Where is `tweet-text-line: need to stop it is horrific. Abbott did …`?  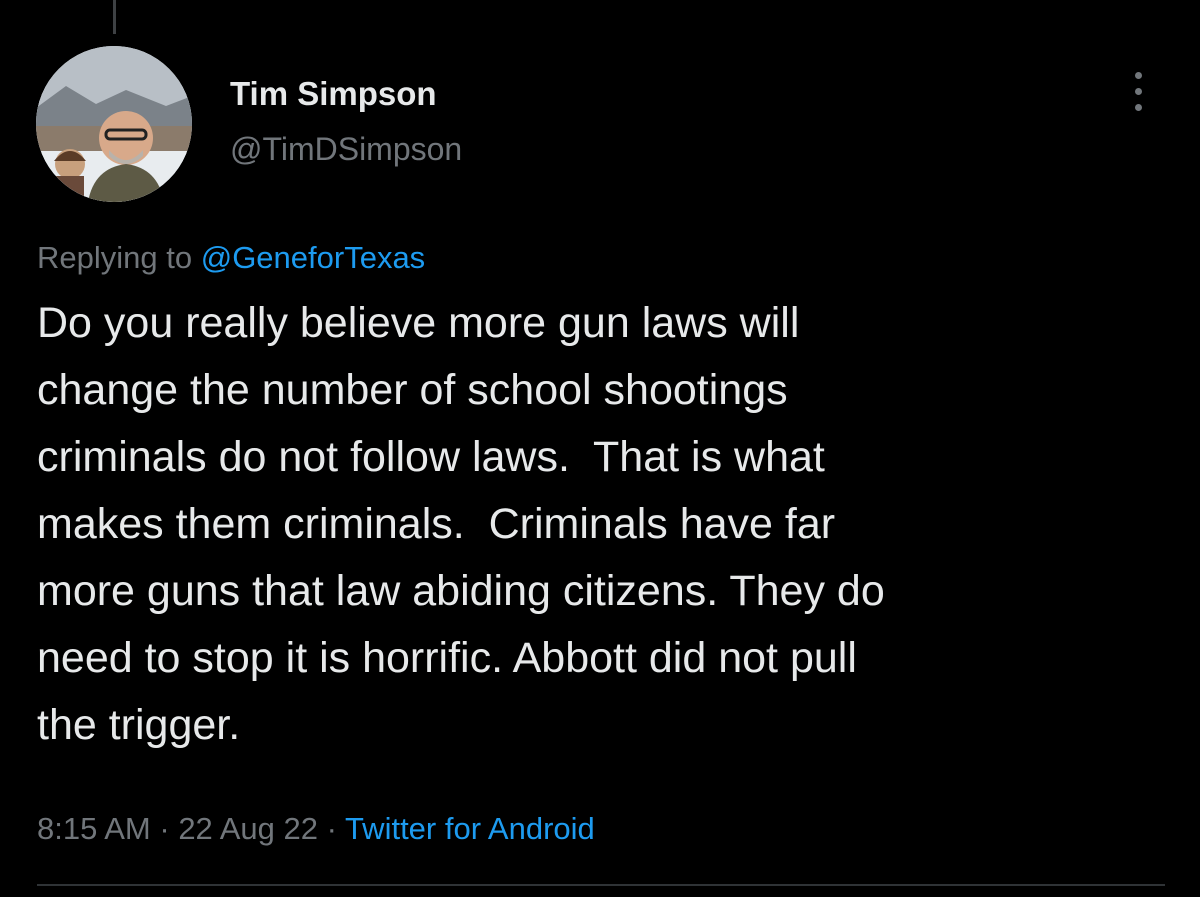 tweet-text-line: need to stop it is horrific. Abbott did … is located at coordinates (447, 658).